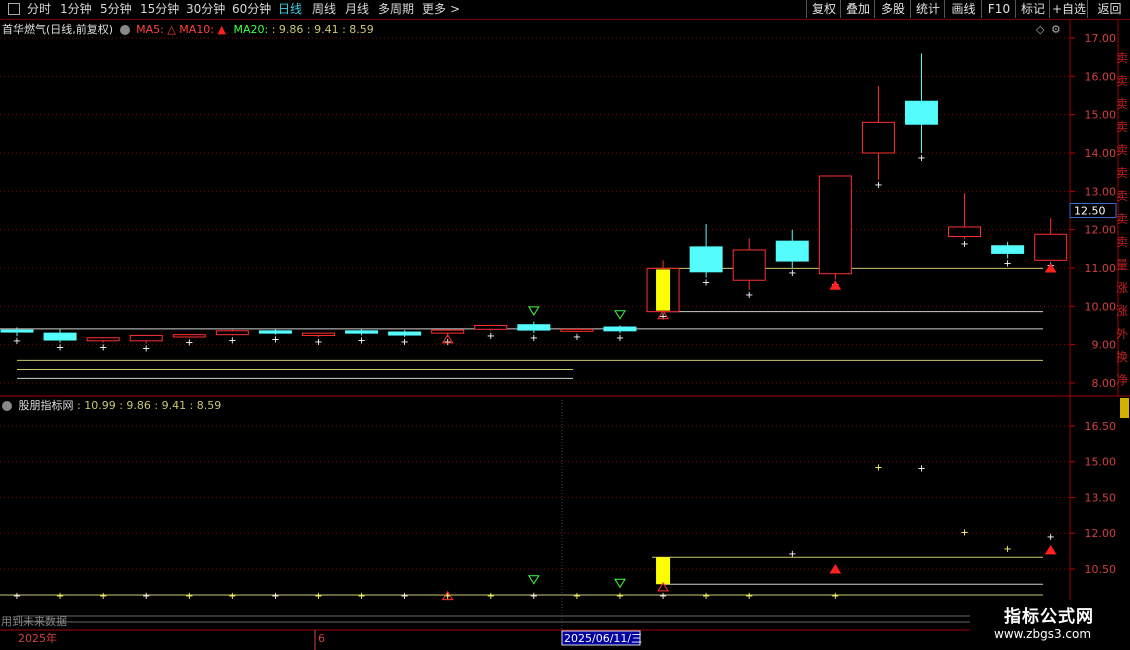  What do you see at coordinates (1108, 9) in the screenshot?
I see `toolbar-button-8: 返回` at bounding box center [1108, 9].